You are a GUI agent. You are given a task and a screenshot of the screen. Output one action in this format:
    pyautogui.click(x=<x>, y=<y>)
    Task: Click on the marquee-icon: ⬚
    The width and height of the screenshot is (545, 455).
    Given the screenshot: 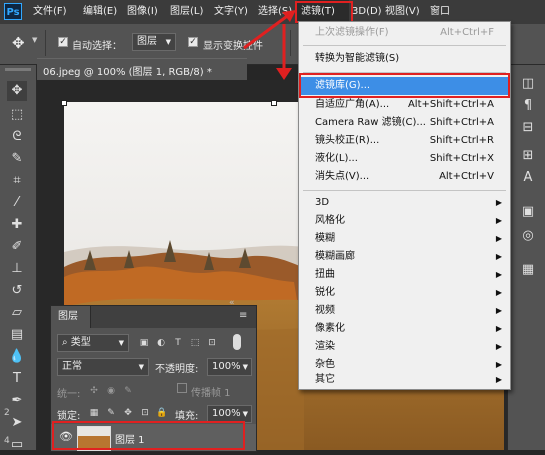 What is the action you would take?
    pyautogui.click(x=17, y=115)
    